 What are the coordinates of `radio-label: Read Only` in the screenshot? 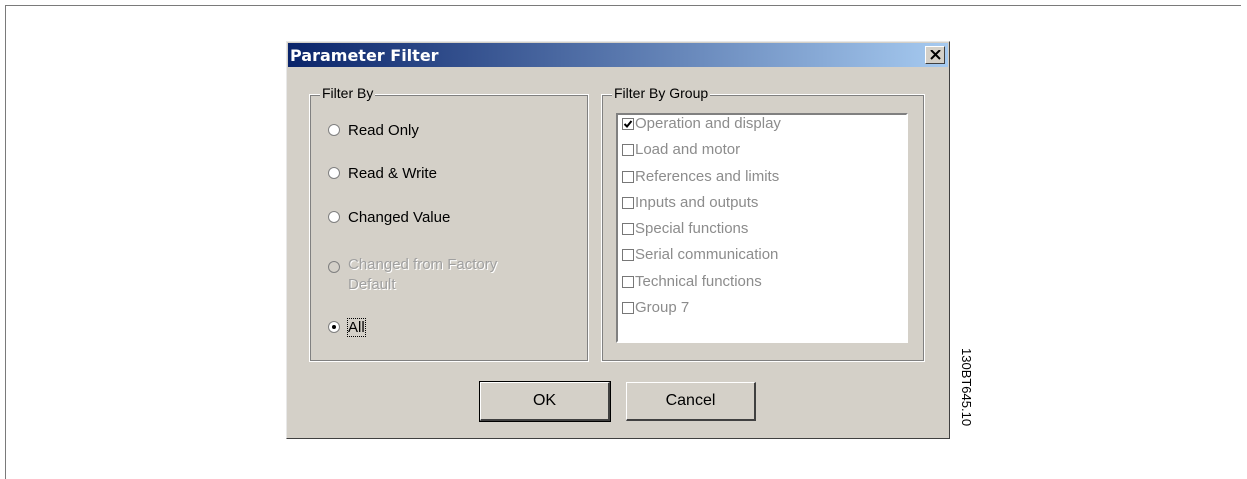 It's located at (383, 130).